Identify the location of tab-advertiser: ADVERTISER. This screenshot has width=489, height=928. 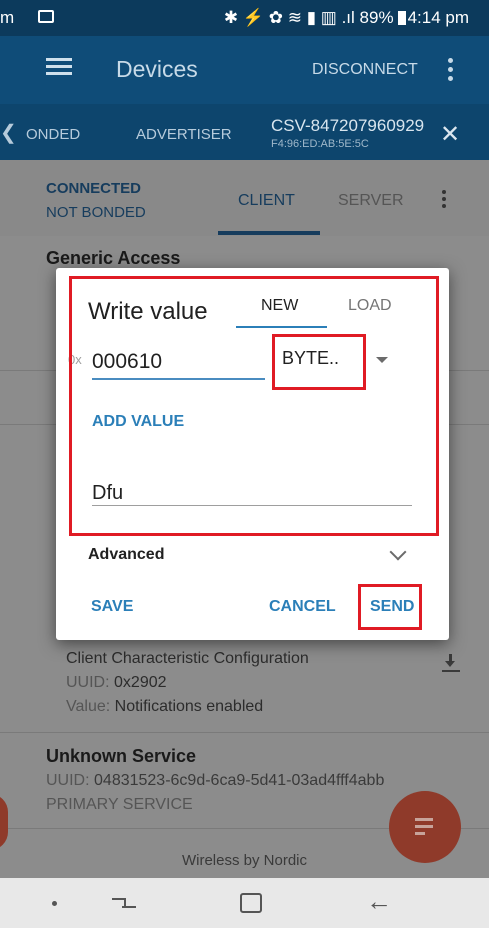
(184, 134).